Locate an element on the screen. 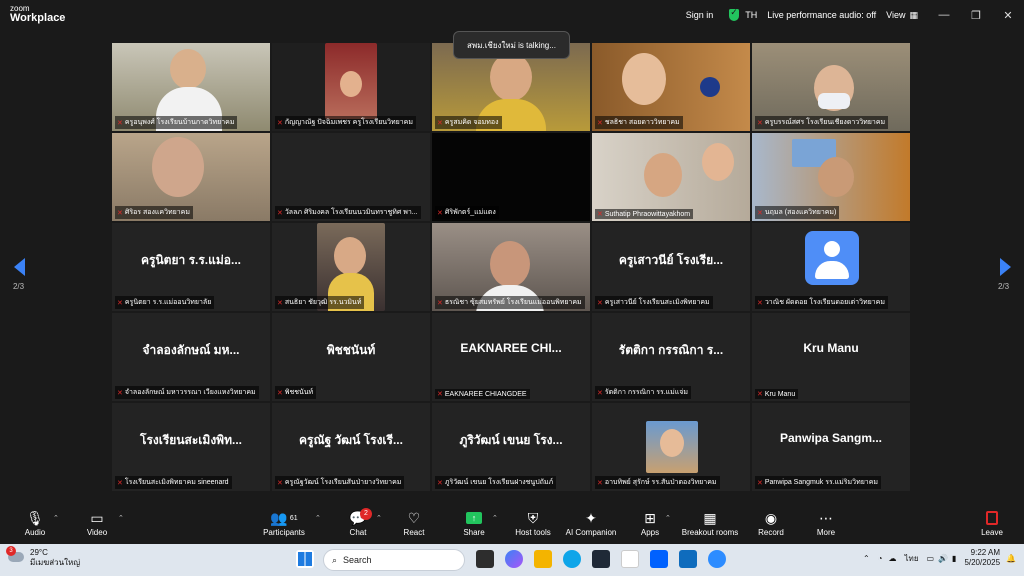 This screenshot has width=1024, height=576. react-button: ♡ React is located at coordinates (414, 523).